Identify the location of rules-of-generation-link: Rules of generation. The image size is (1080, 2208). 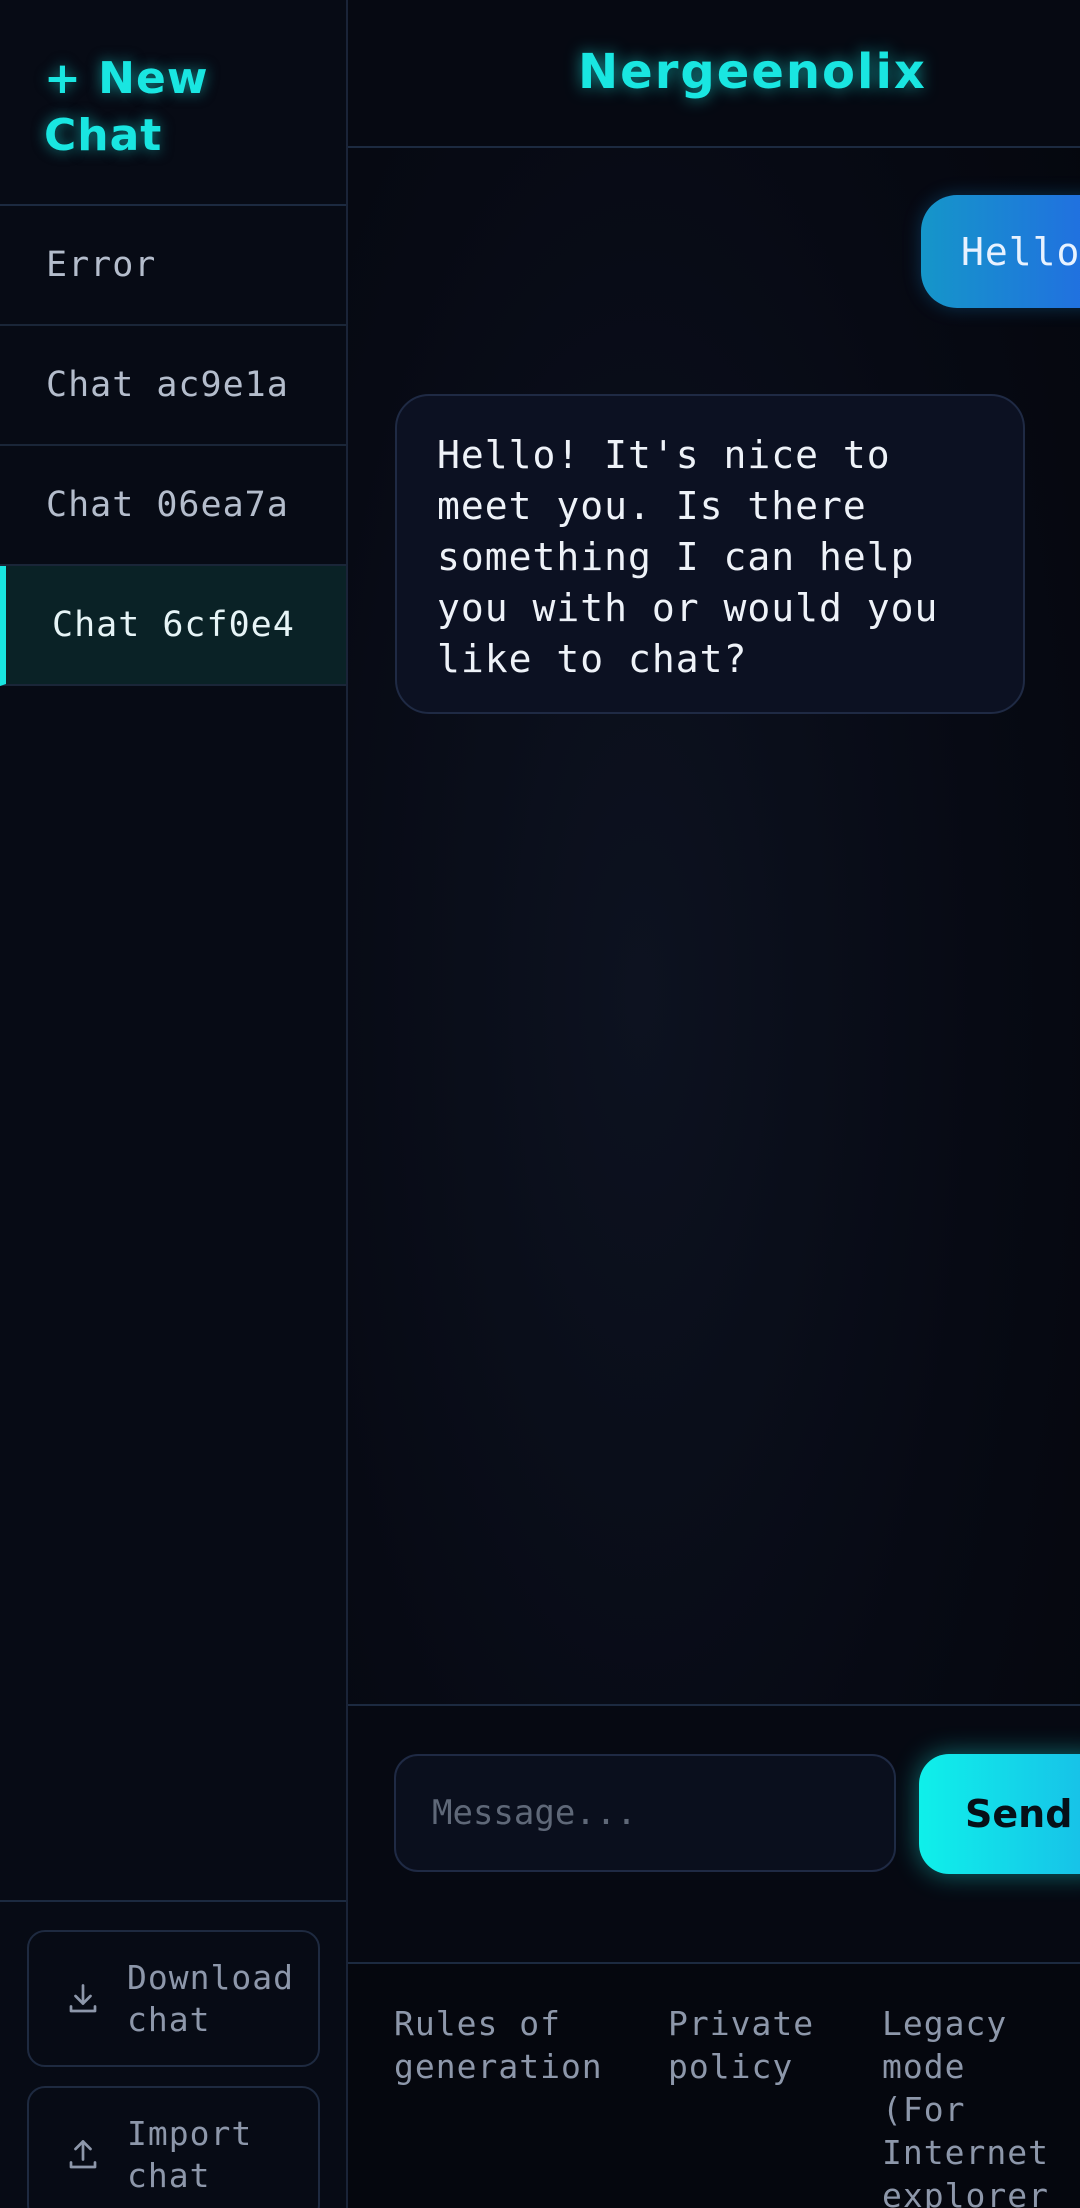
(504, 2045).